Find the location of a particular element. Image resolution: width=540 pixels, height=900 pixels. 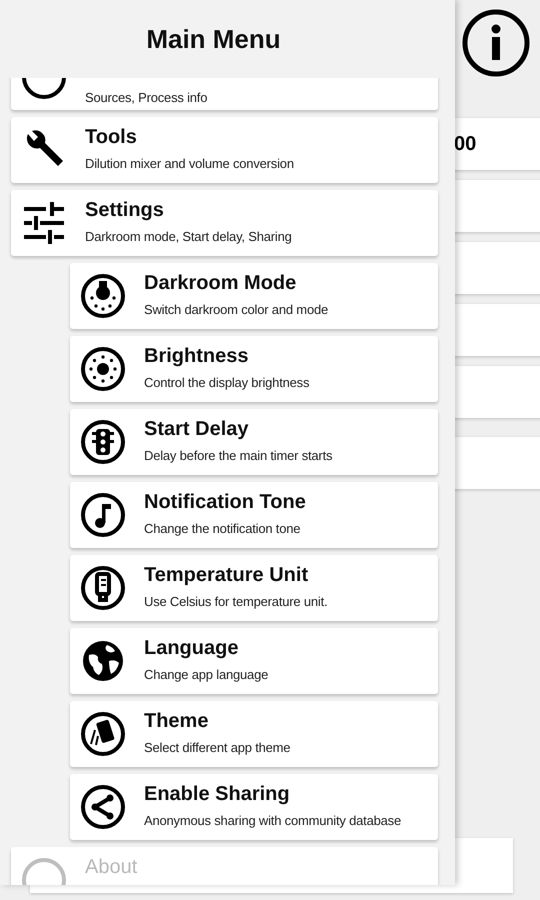

thermometer-icon is located at coordinates (103, 588).